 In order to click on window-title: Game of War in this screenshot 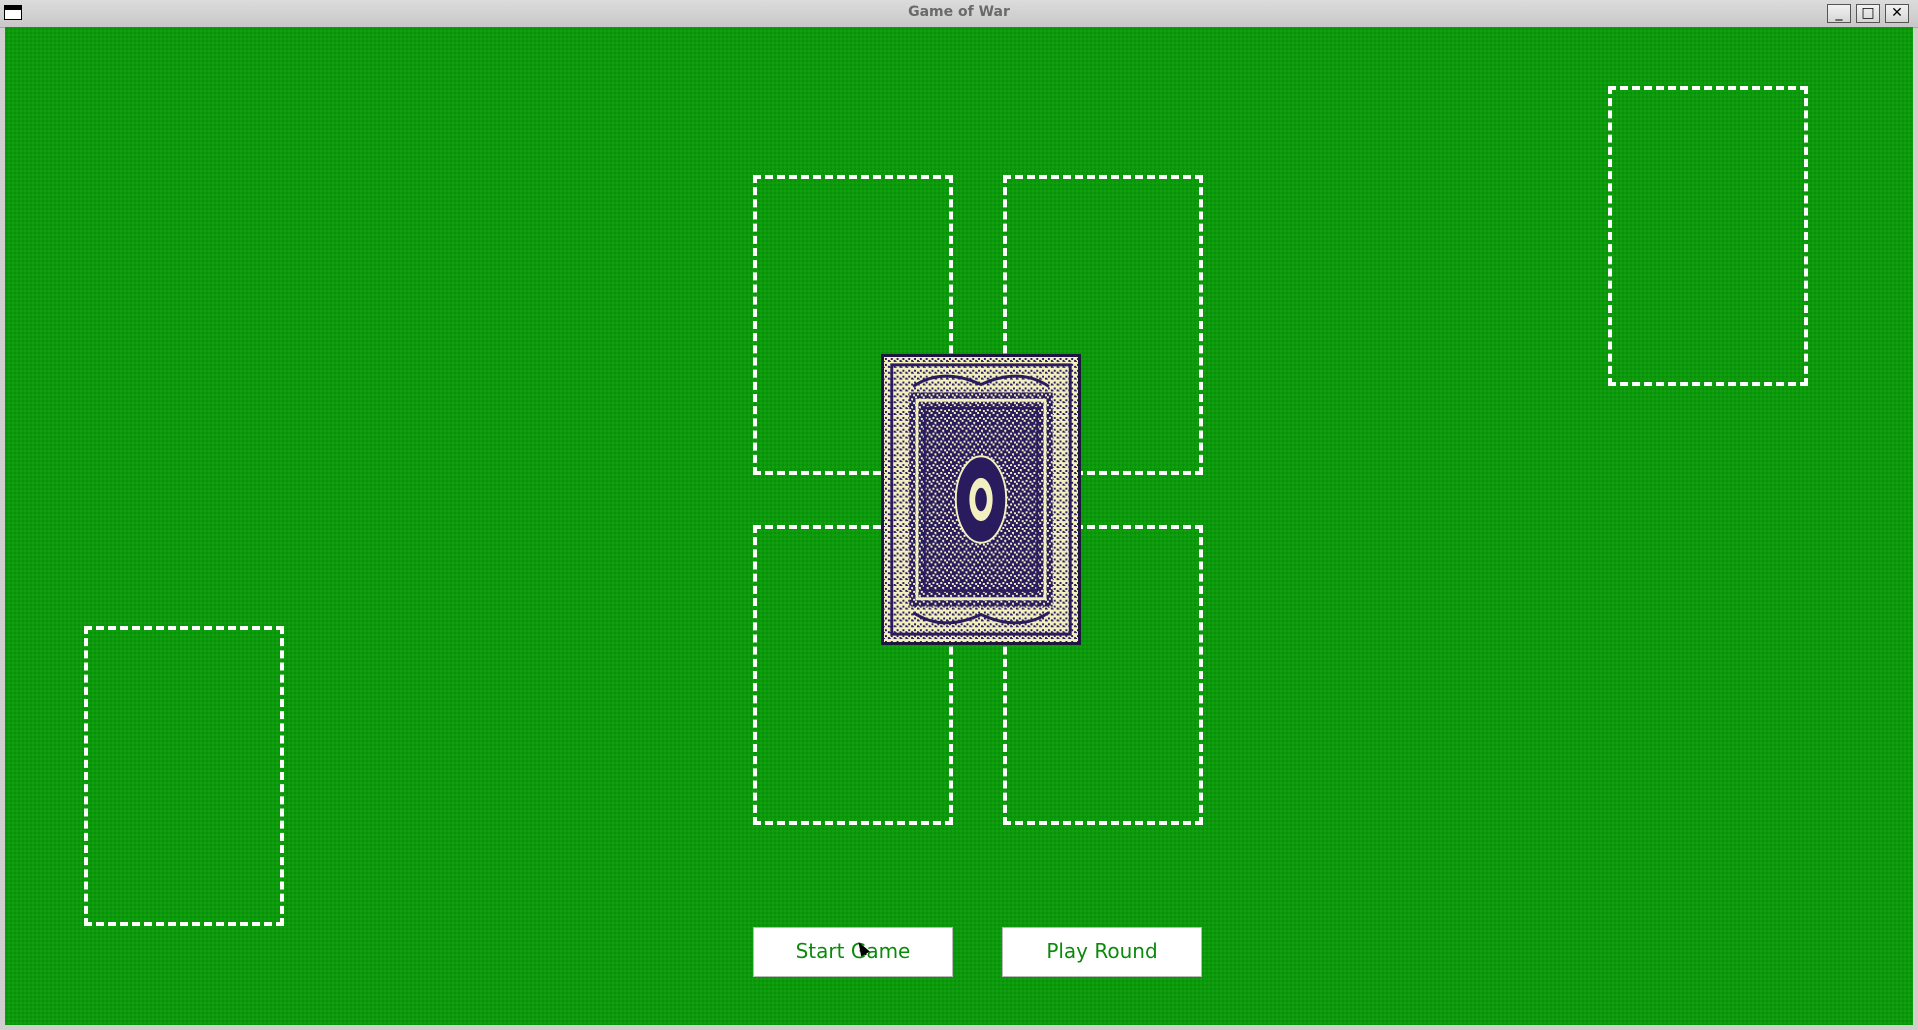, I will do `click(959, 12)`.